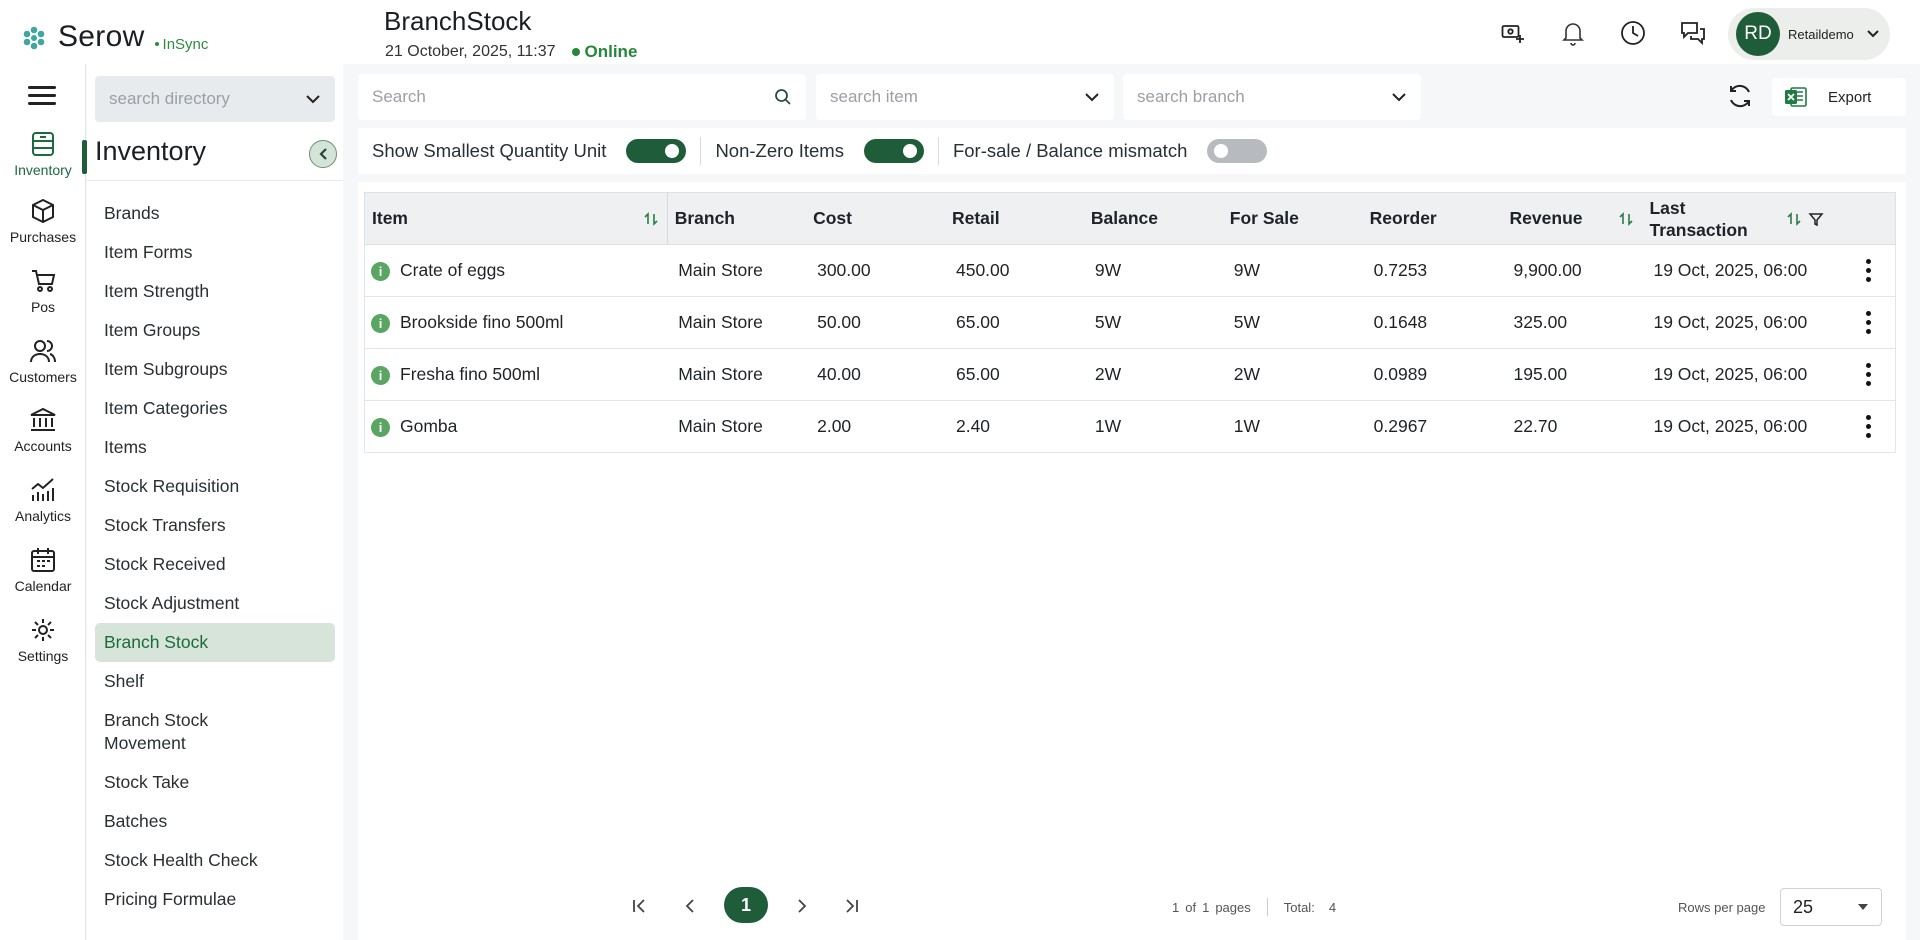 The width and height of the screenshot is (1920, 940). Describe the element at coordinates (215, 821) in the screenshot. I see `sidebar-item-batches: Batches` at that location.